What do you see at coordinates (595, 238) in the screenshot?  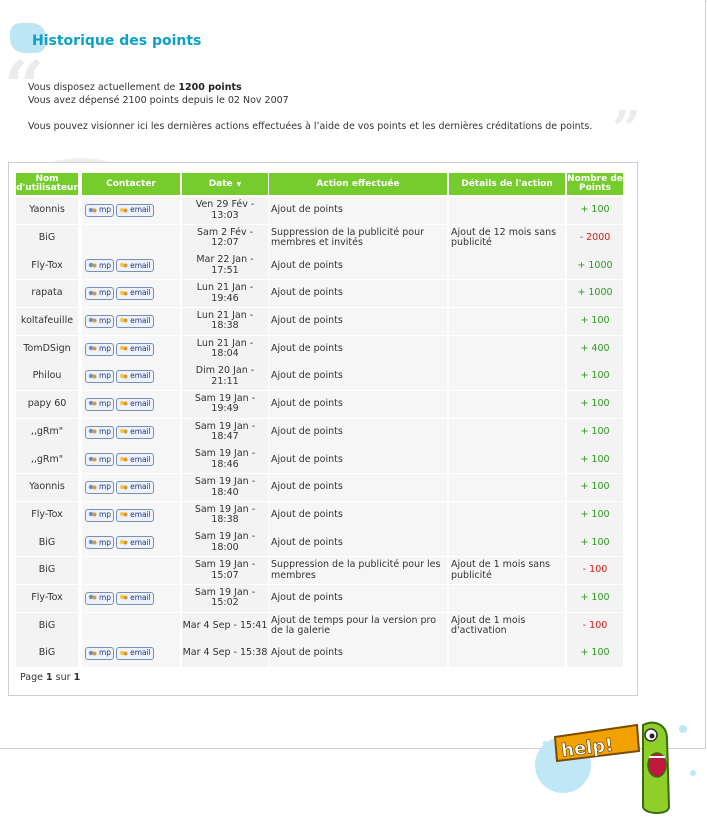 I see `cell-points: - 2000` at bounding box center [595, 238].